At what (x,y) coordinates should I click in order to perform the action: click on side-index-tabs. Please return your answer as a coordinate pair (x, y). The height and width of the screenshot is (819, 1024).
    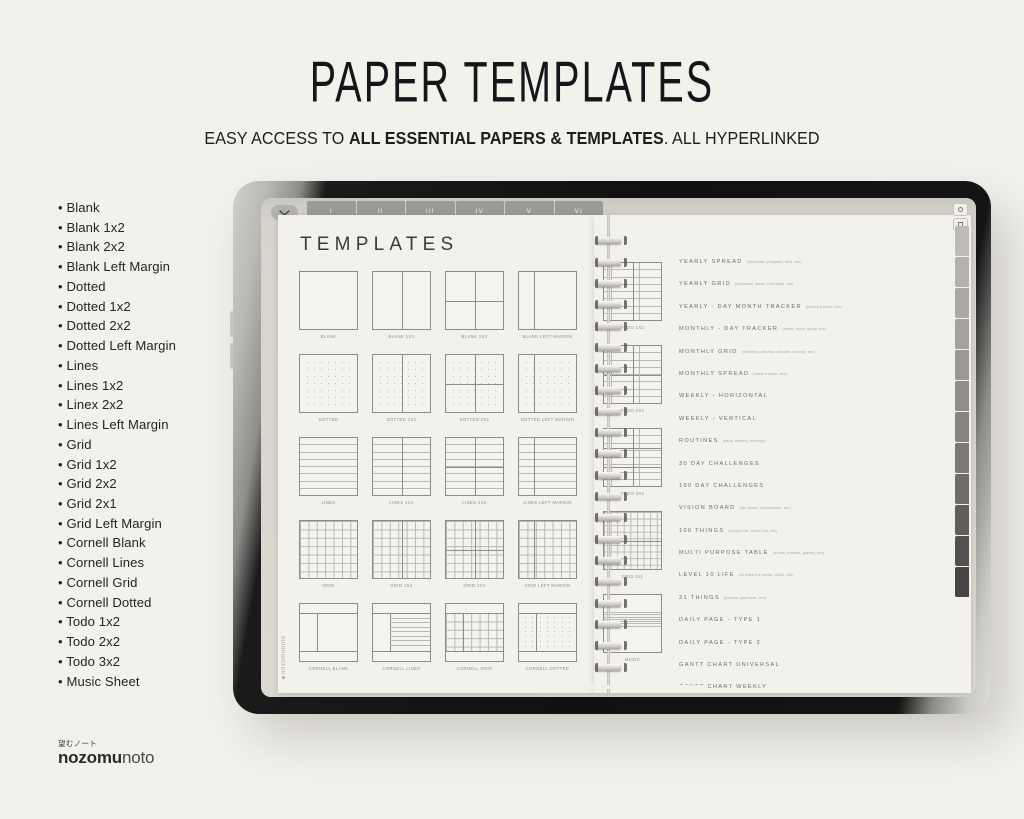
    Looking at the image, I should click on (962, 411).